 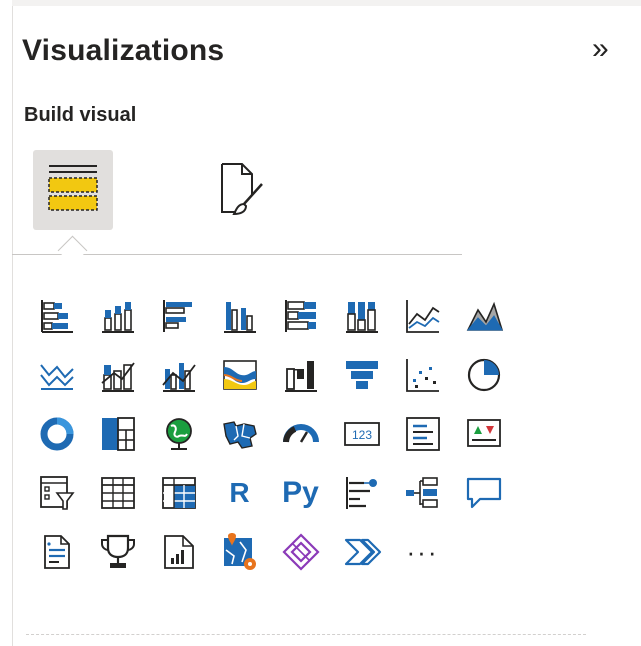 I want to click on visual-clustered-column-chart, so click(x=239, y=315).